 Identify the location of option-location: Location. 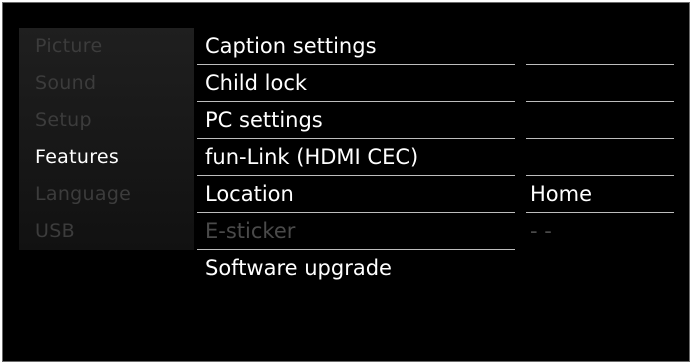
(356, 194).